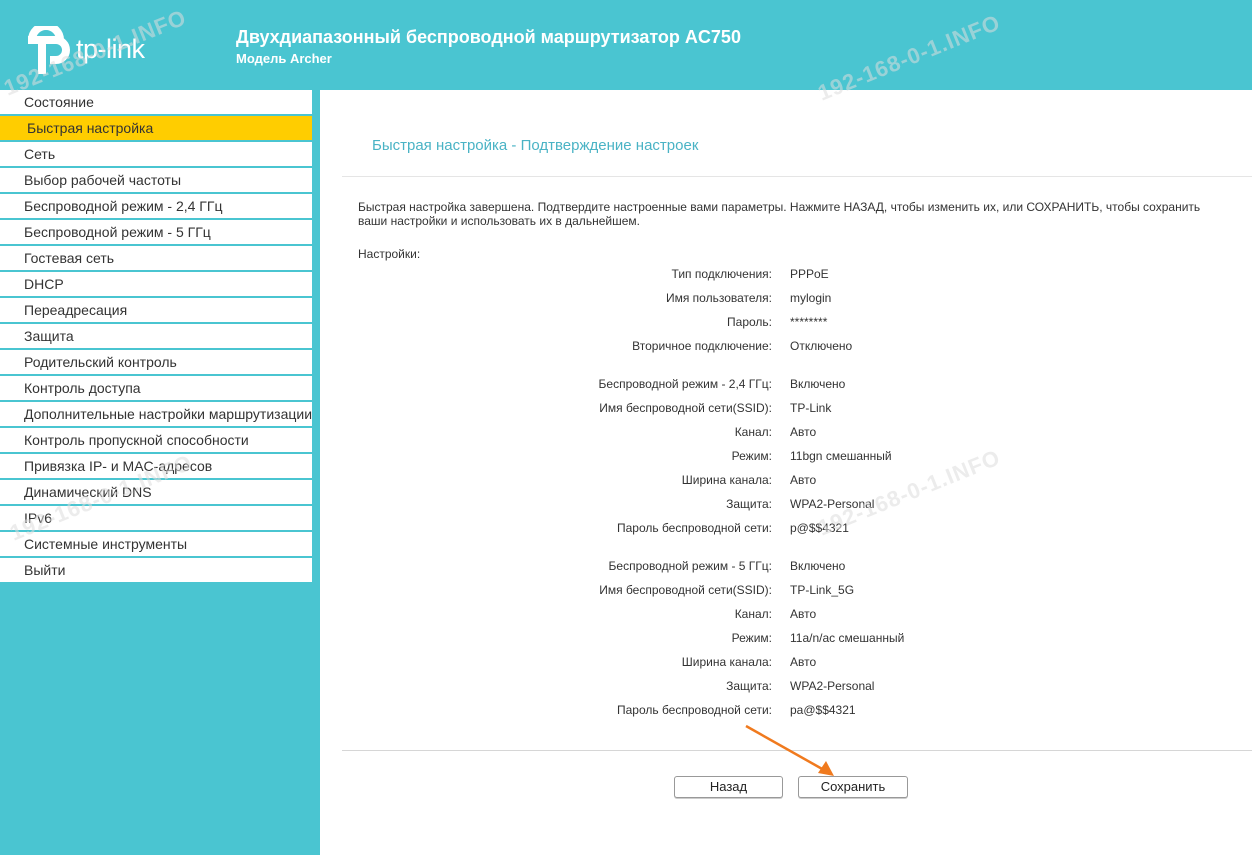 The image size is (1252, 855). What do you see at coordinates (156, 414) in the screenshot?
I see `sidebar-item: Дополнительные настройки маршрутизации` at bounding box center [156, 414].